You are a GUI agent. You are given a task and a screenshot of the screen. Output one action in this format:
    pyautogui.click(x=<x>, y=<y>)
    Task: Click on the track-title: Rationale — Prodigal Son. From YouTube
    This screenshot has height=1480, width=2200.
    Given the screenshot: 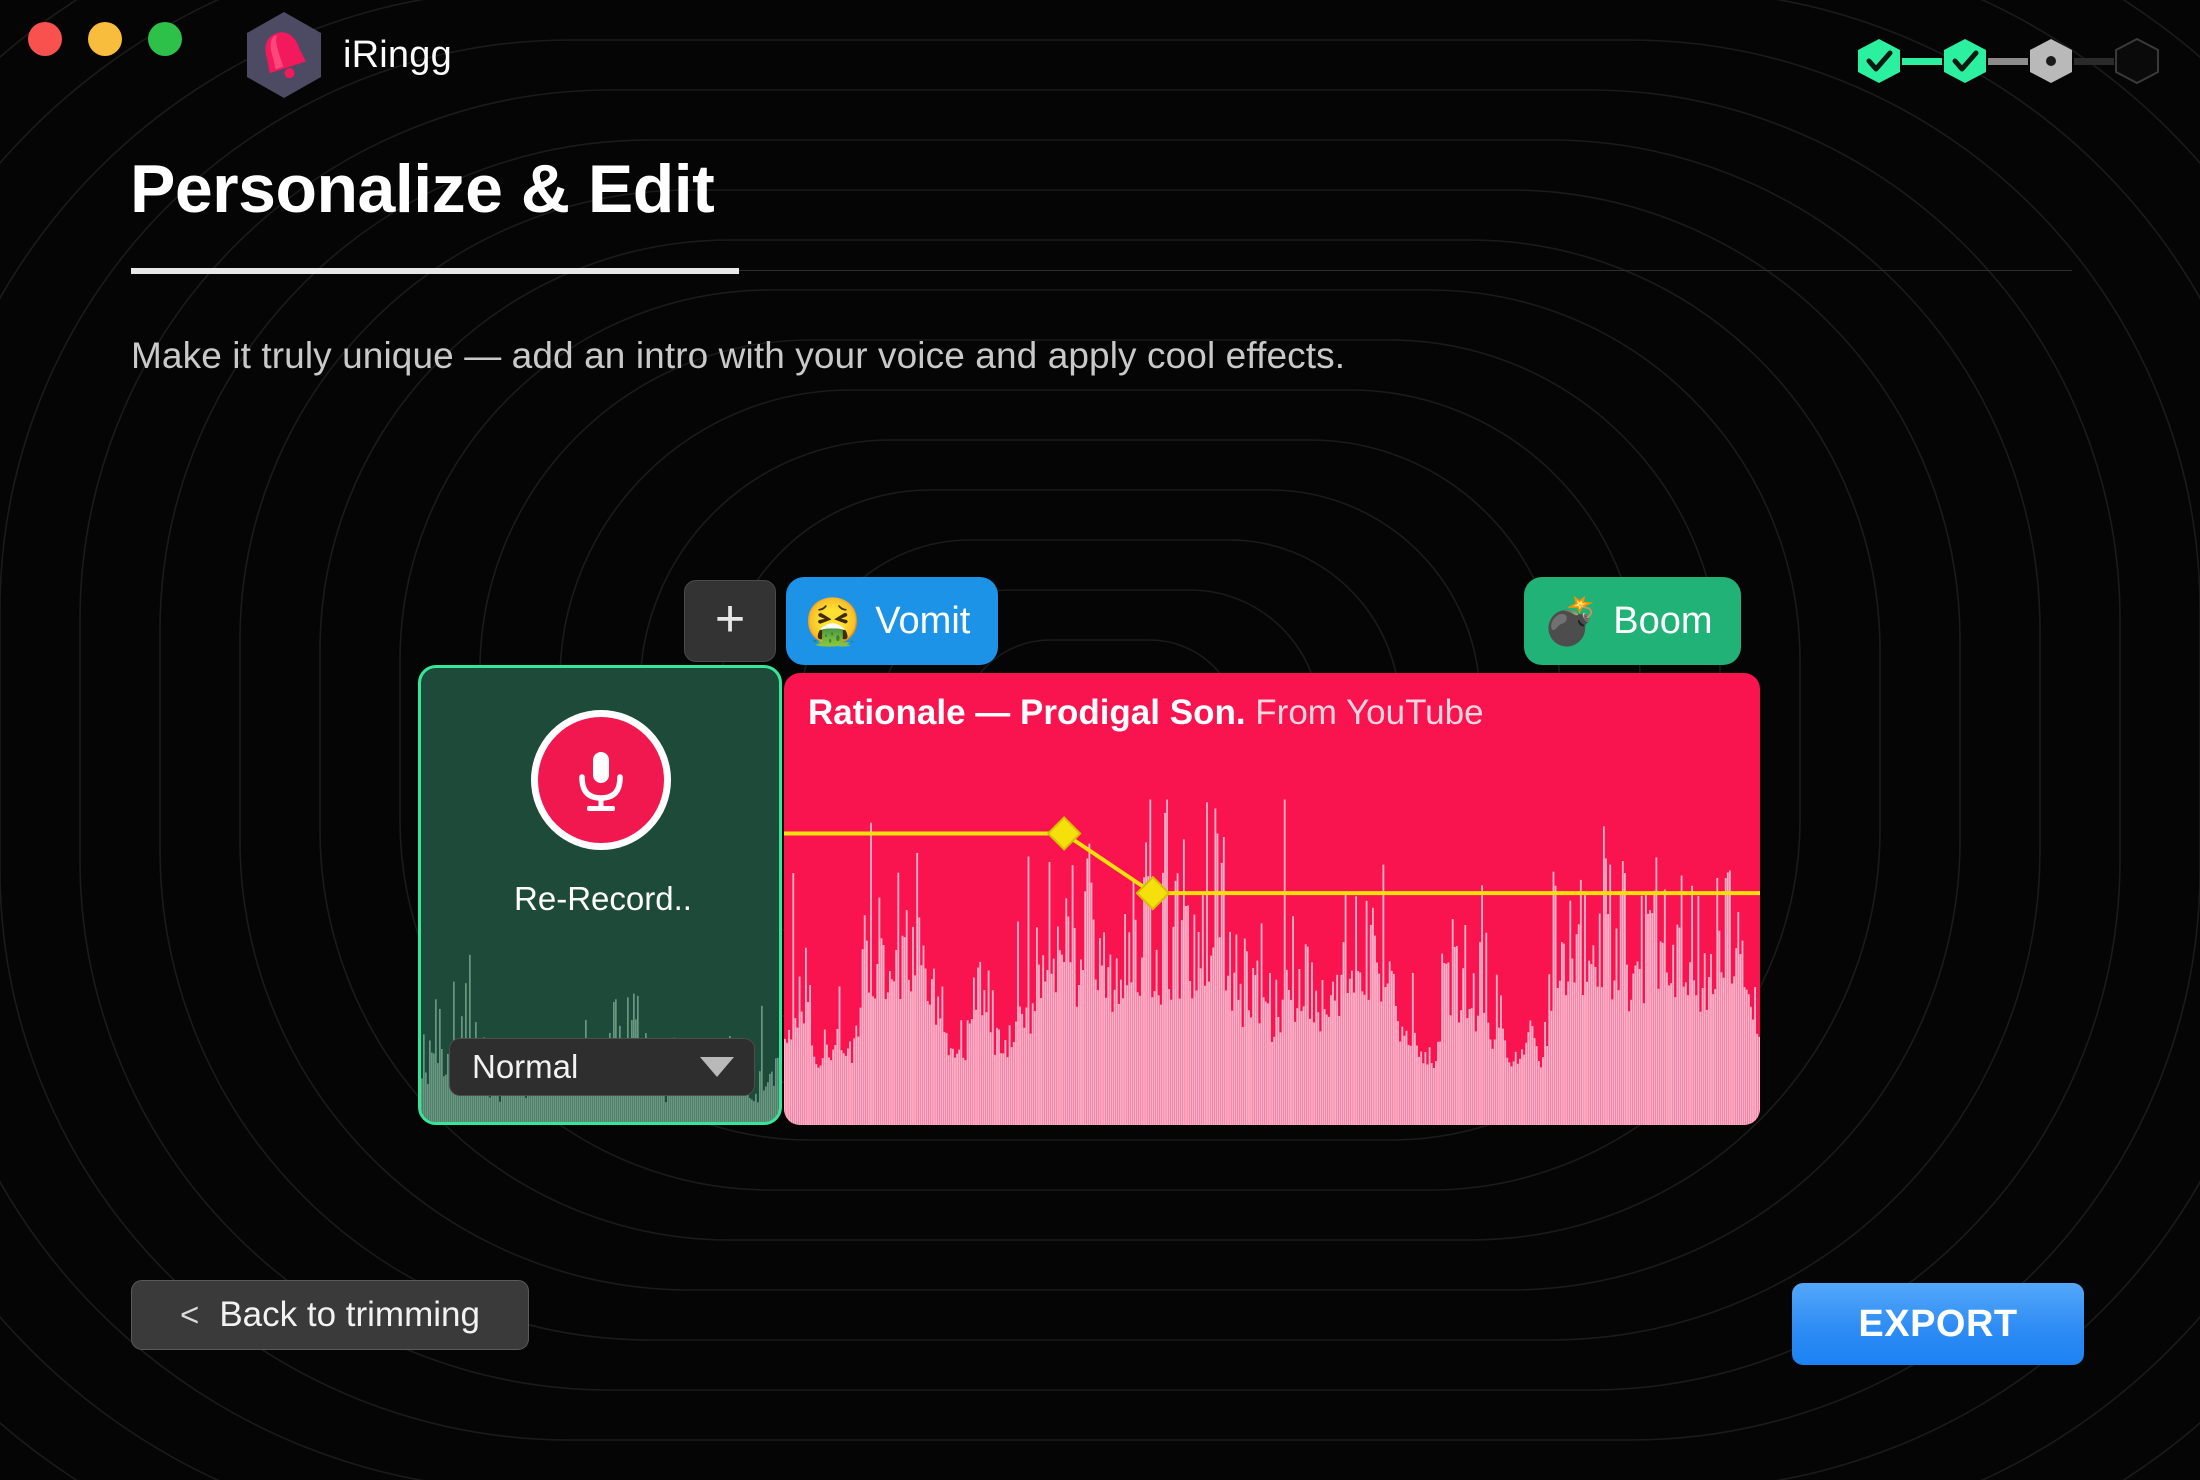 What is the action you would take?
    pyautogui.click(x=1146, y=713)
    